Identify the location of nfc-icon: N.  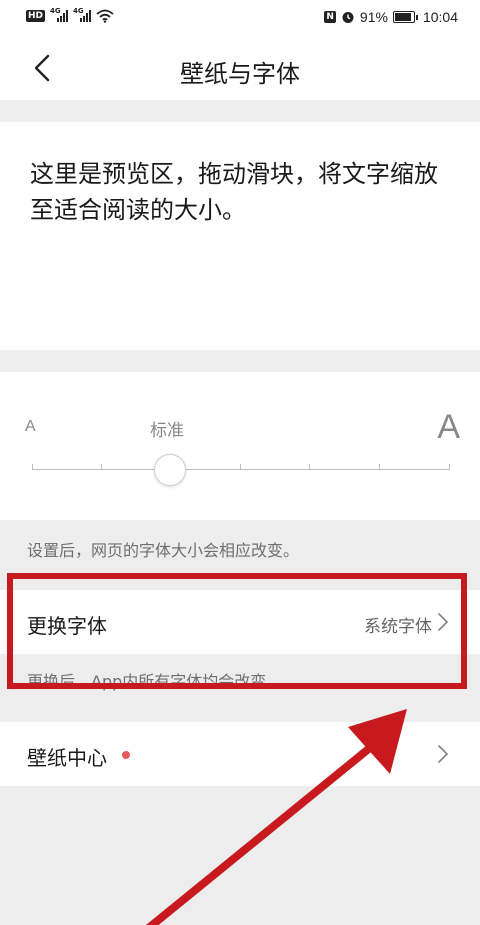
(330, 17).